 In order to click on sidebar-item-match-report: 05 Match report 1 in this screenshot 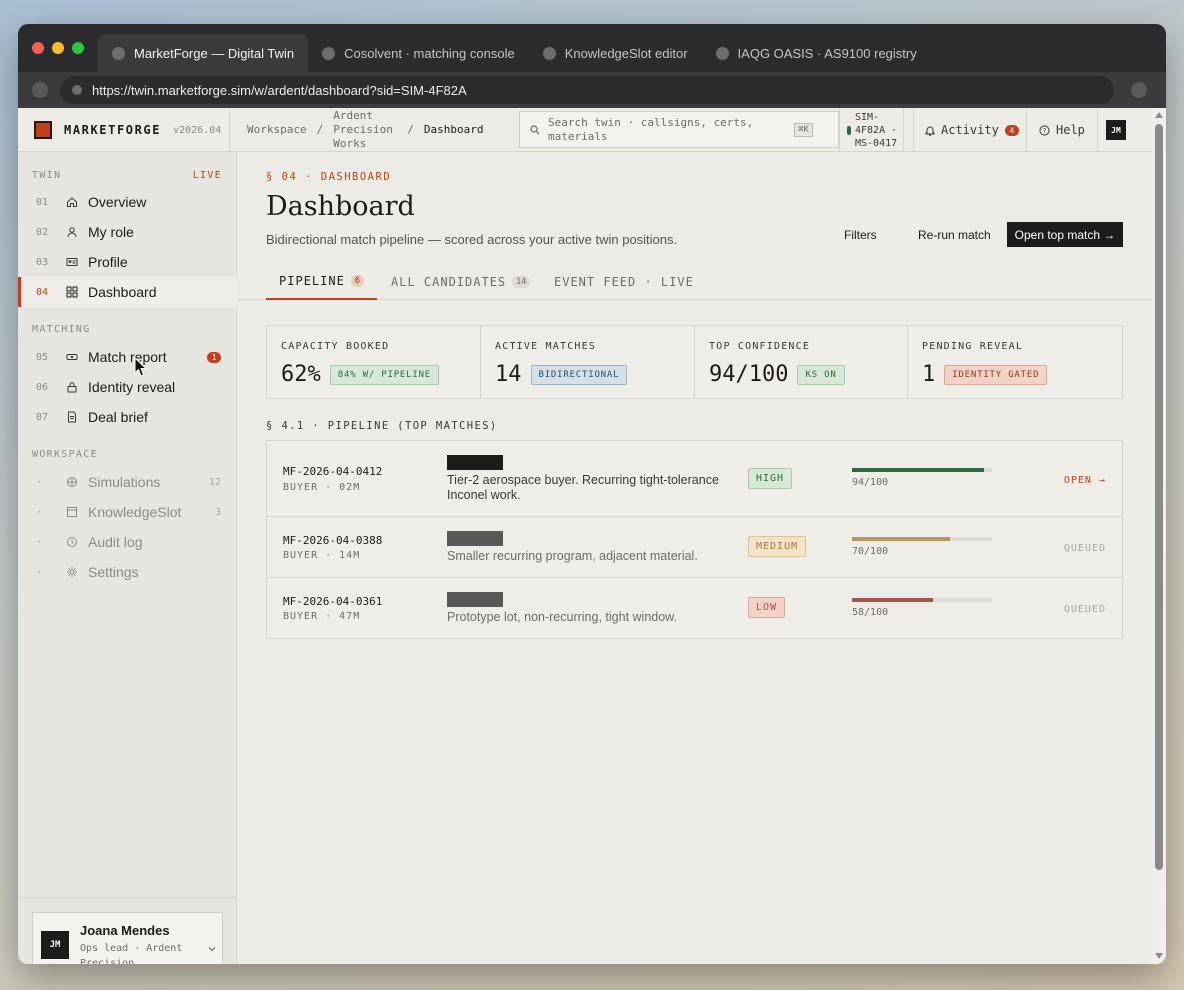, I will do `click(127, 357)`.